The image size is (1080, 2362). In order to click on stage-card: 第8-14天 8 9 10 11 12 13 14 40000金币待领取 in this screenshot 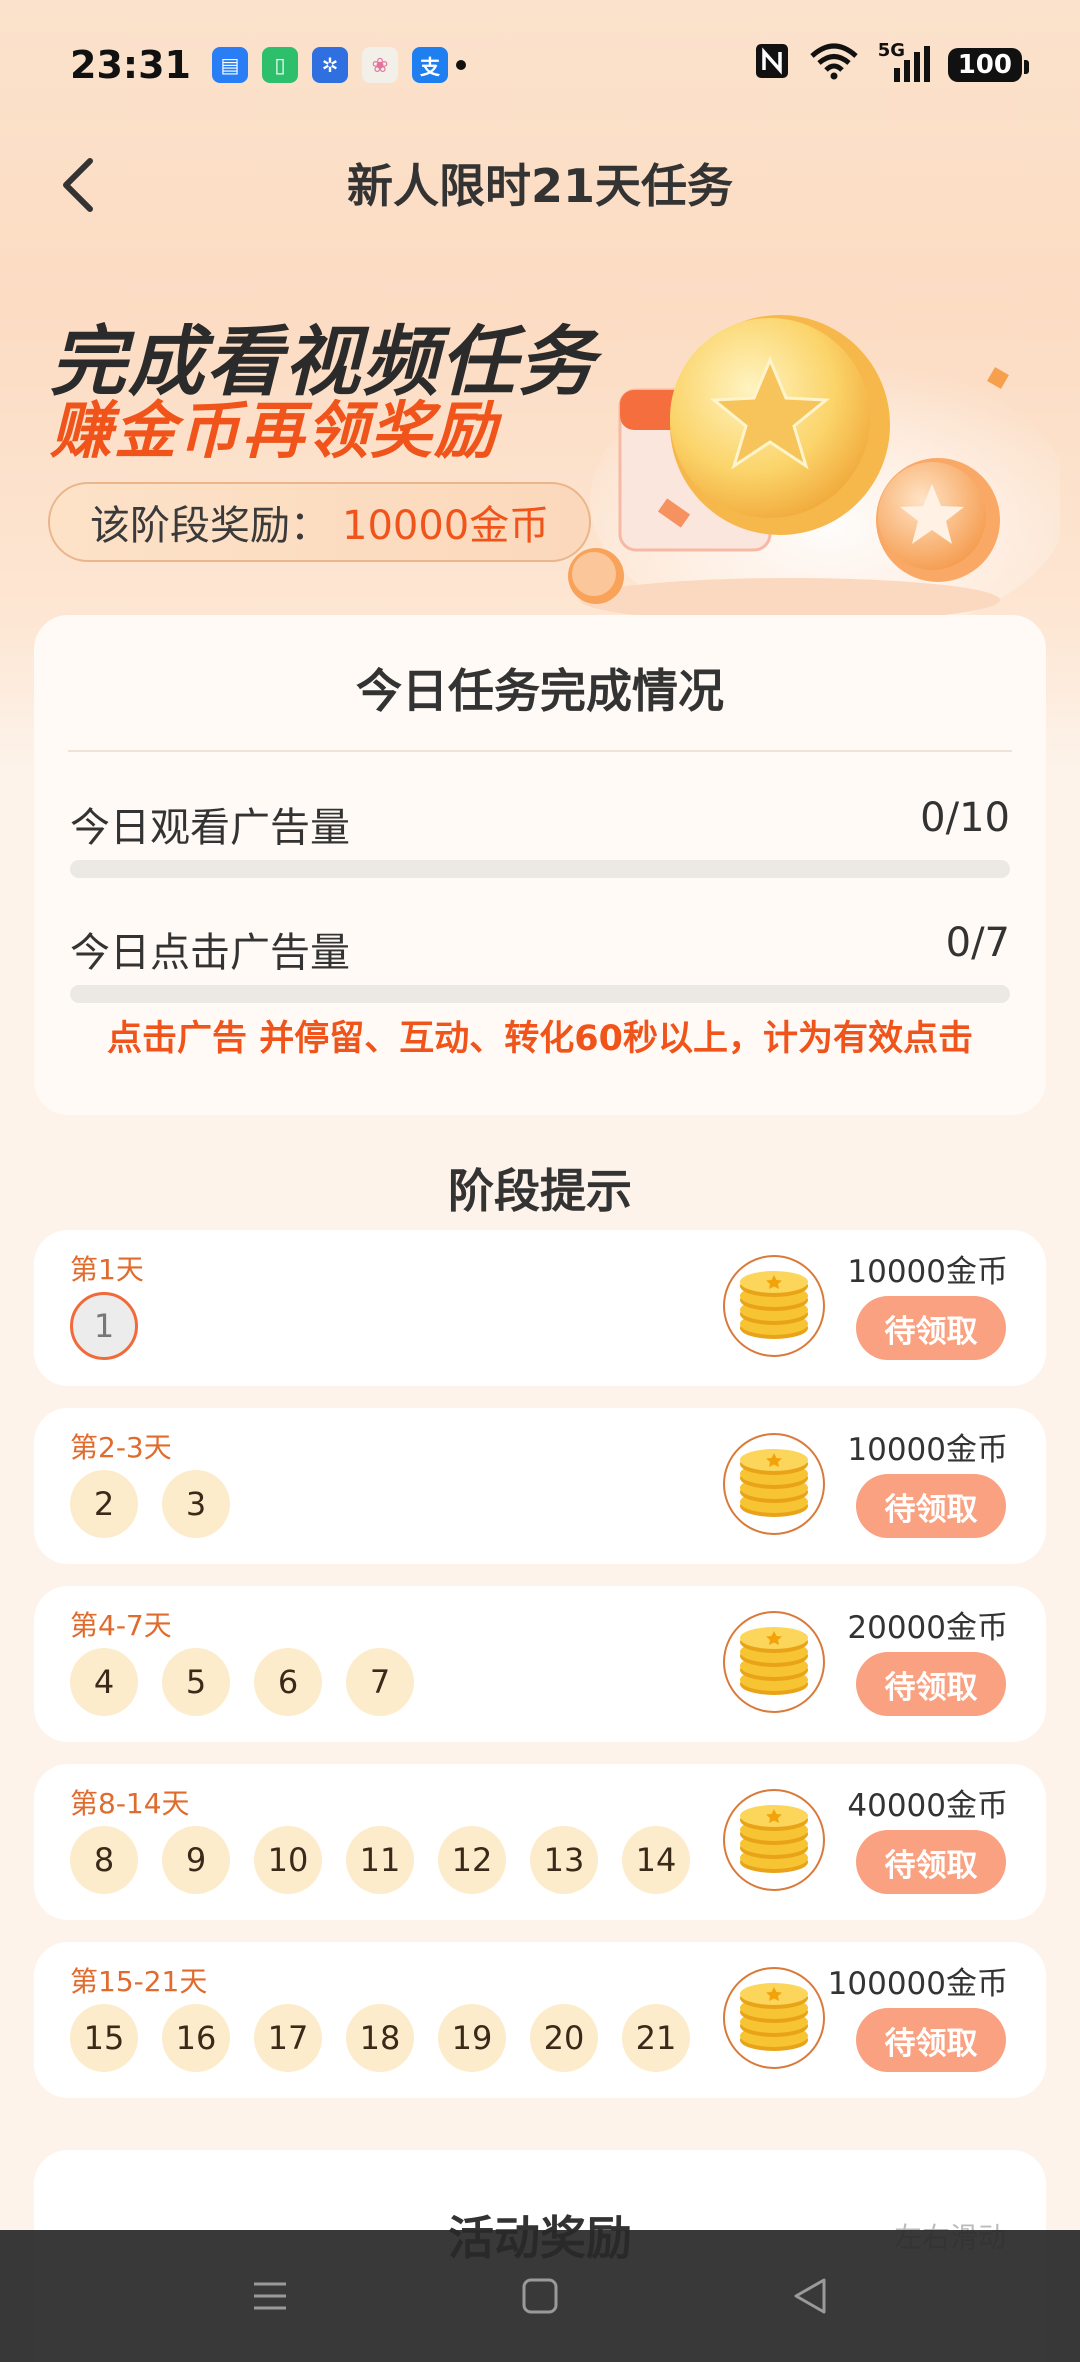, I will do `click(540, 1842)`.